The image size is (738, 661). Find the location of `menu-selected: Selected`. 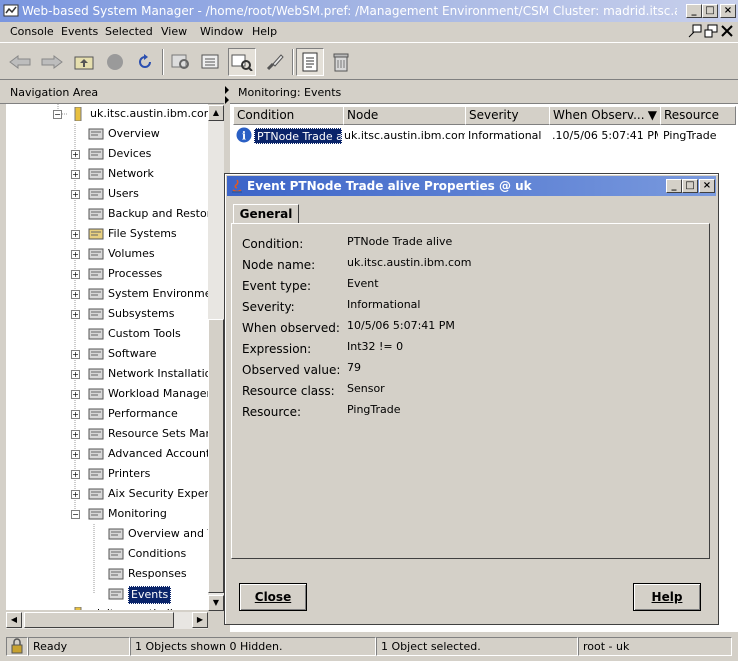

menu-selected: Selected is located at coordinates (129, 31).